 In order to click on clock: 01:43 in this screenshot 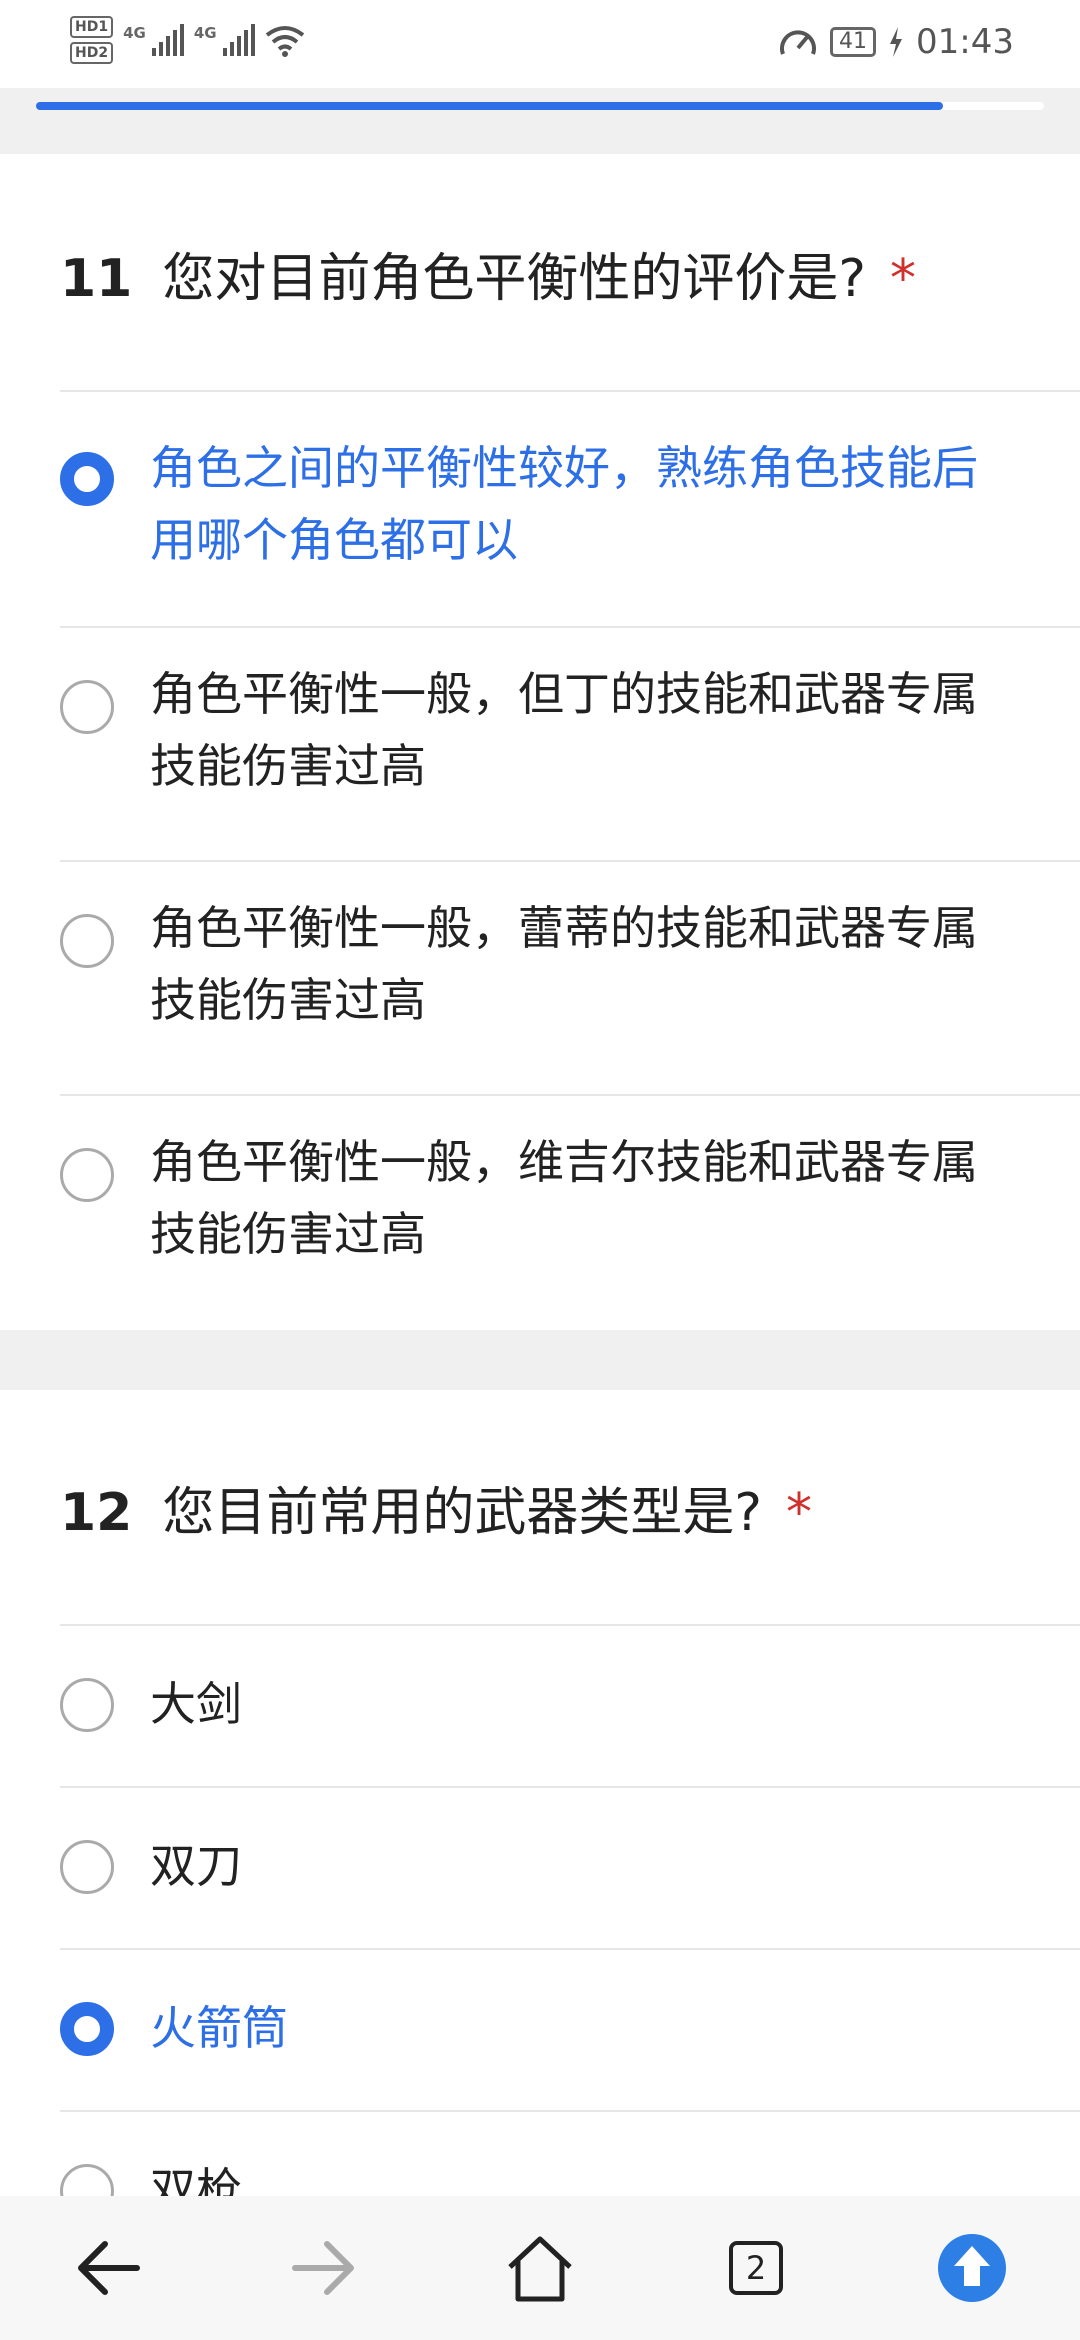, I will do `click(965, 42)`.